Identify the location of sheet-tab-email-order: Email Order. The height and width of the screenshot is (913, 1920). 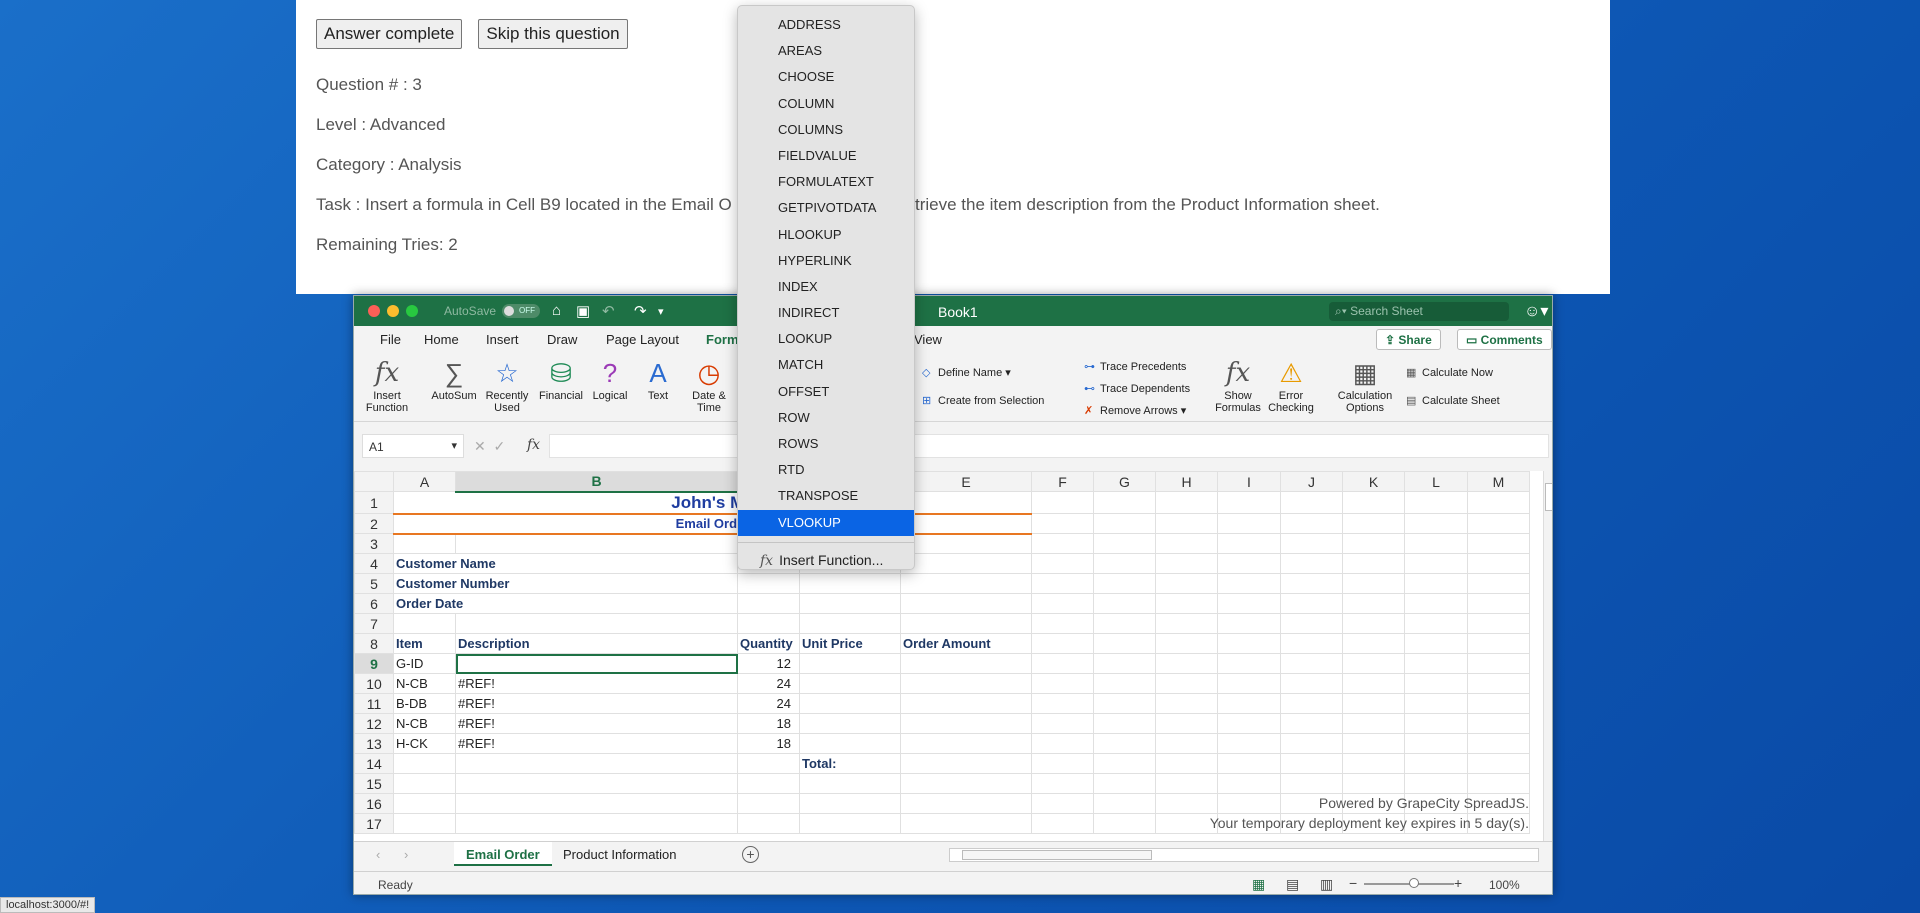
(503, 854).